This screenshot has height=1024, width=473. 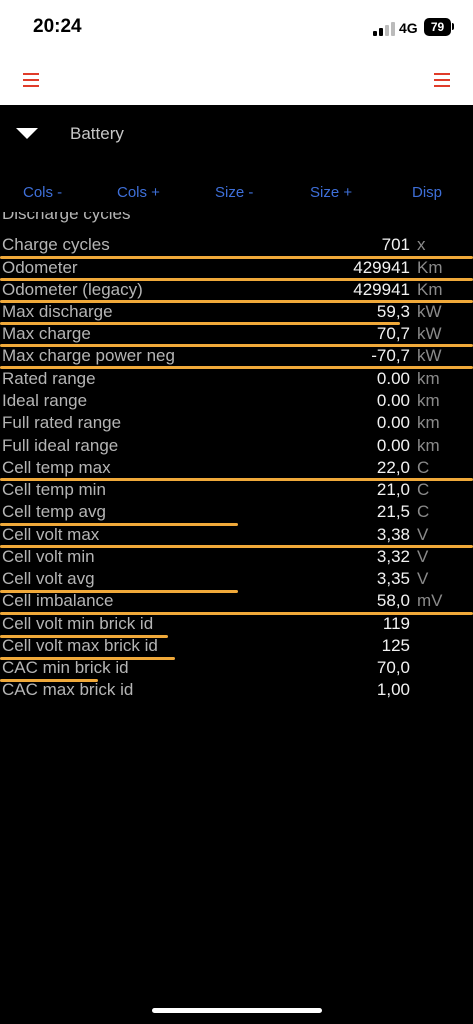 What do you see at coordinates (27, 133) in the screenshot?
I see `collapse-triangle-icon` at bounding box center [27, 133].